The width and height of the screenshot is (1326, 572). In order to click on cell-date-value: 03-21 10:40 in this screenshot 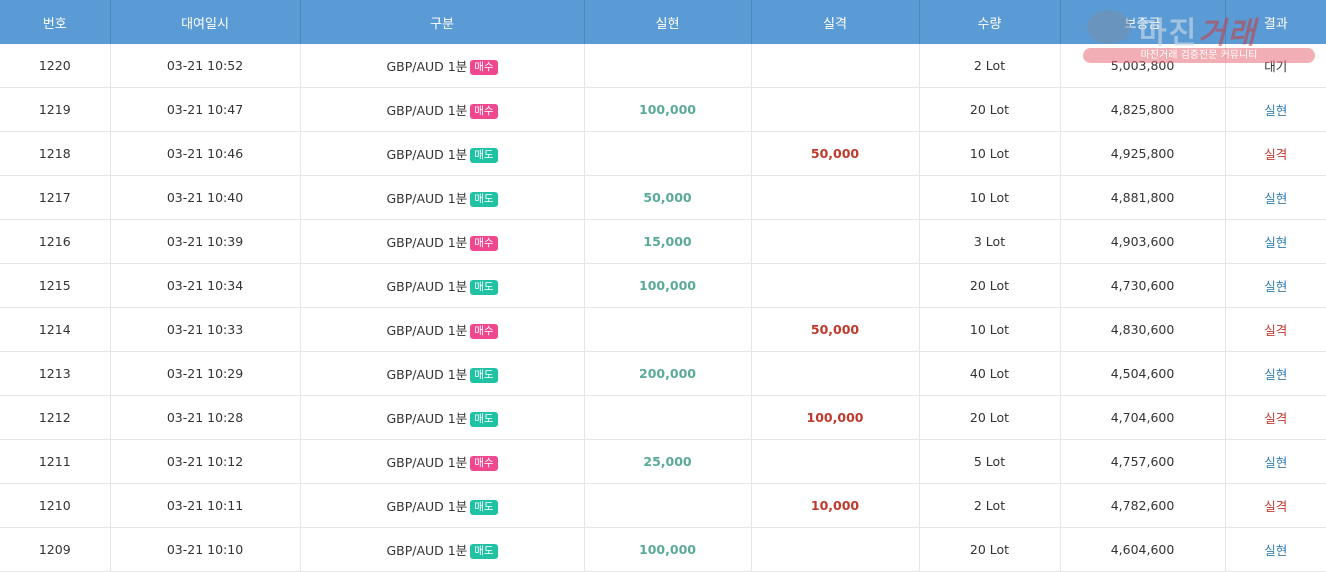, I will do `click(205, 197)`.